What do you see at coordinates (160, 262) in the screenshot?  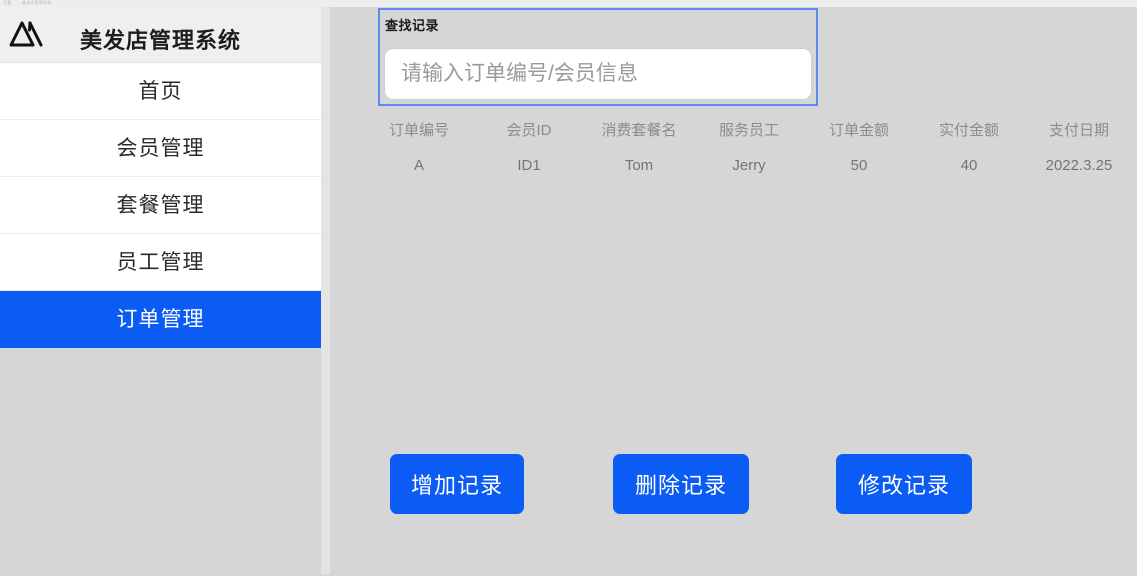 I see `sidebar-item-staff: 员工管理` at bounding box center [160, 262].